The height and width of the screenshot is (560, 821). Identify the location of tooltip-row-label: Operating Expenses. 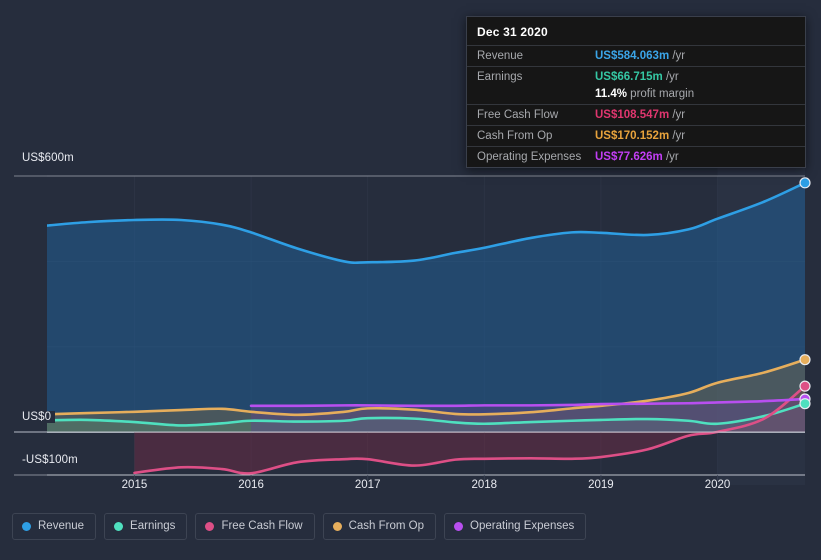
(529, 157).